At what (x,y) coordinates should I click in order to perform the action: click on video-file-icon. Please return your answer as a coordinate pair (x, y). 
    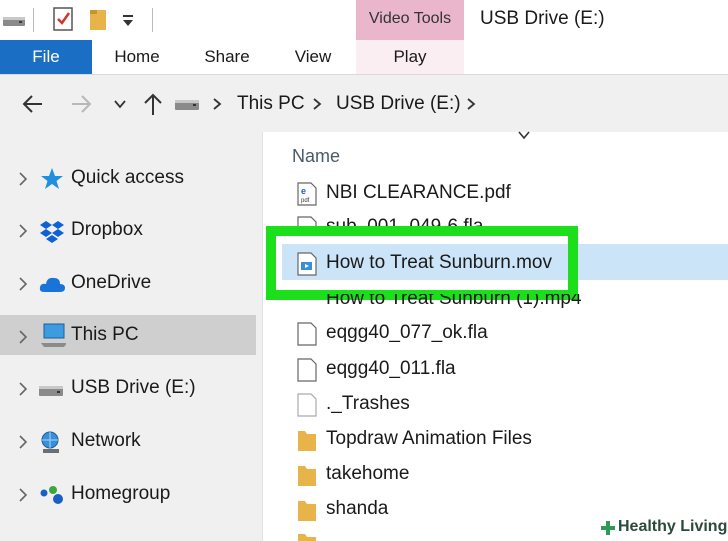
    Looking at the image, I should click on (307, 264).